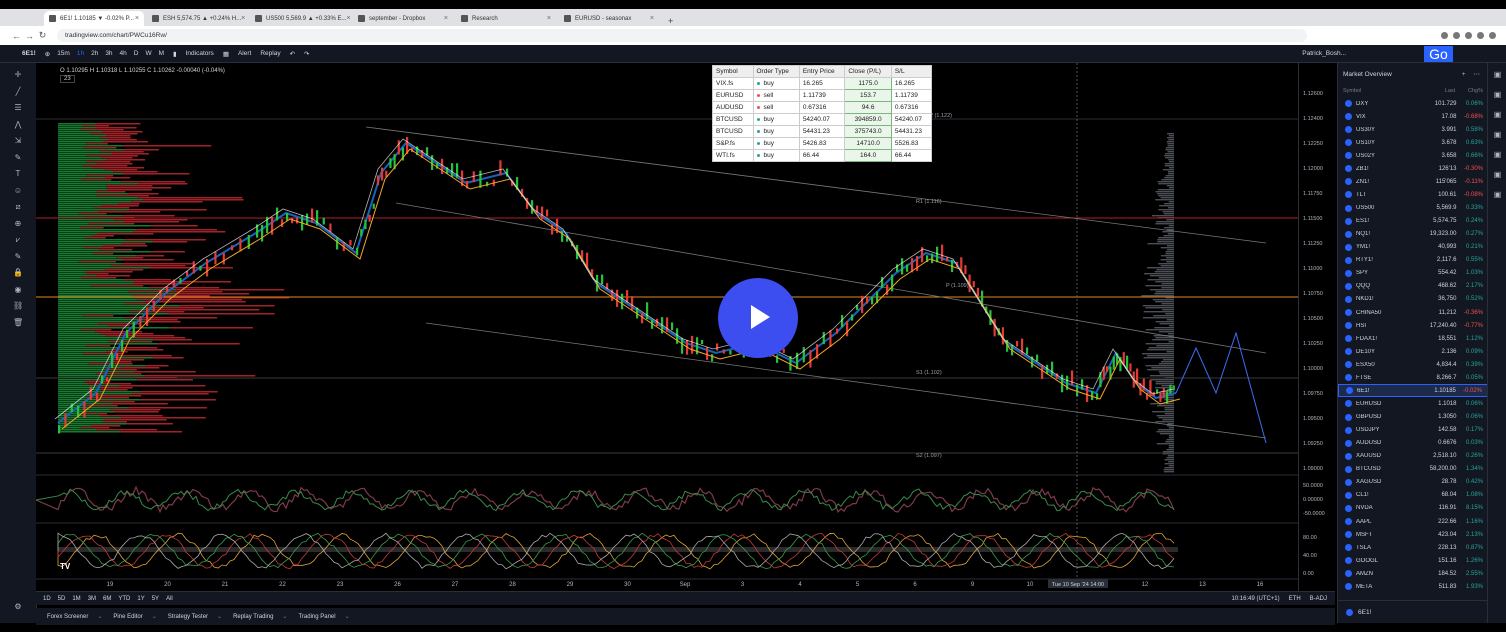  Describe the element at coordinates (18, 223) in the screenshot. I see `zoom-icon: ⊕` at that location.